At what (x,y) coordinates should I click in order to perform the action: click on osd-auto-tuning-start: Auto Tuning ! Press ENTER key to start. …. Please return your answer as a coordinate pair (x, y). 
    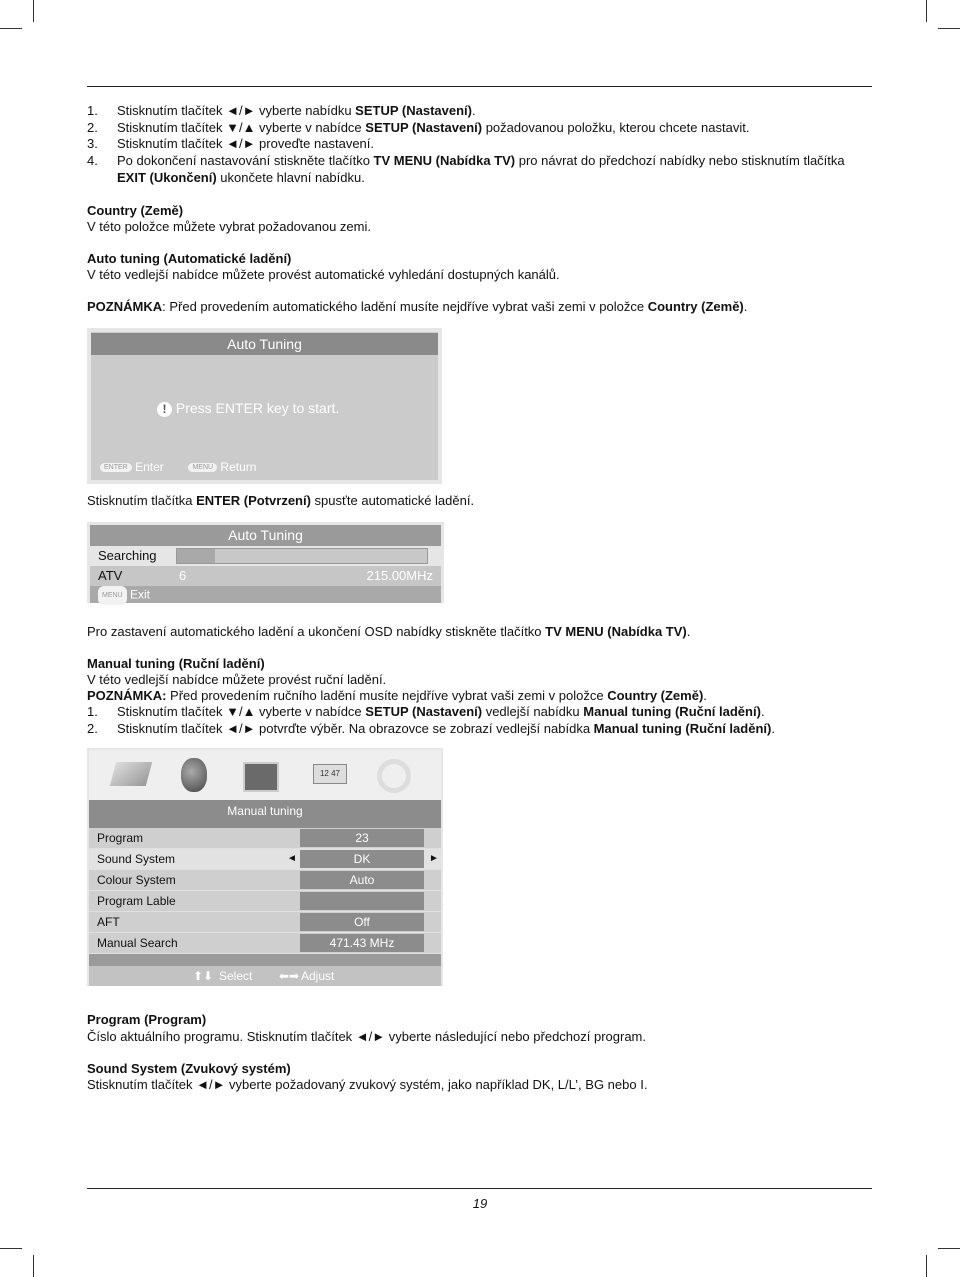
    Looking at the image, I should click on (264, 406).